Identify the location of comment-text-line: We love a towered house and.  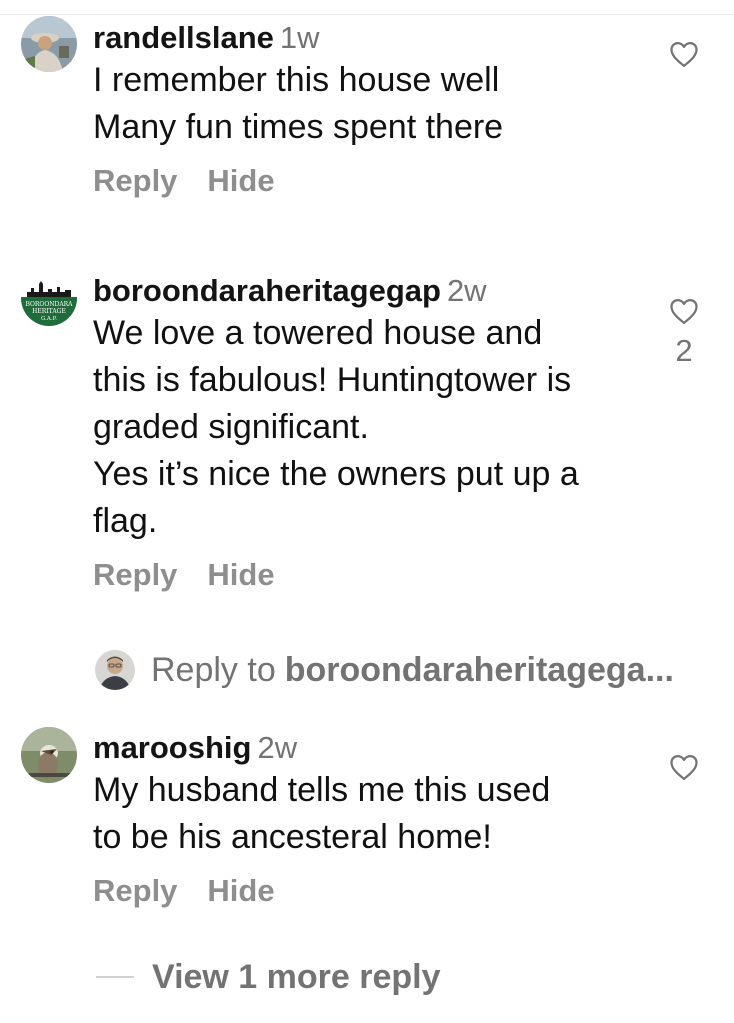
(318, 333).